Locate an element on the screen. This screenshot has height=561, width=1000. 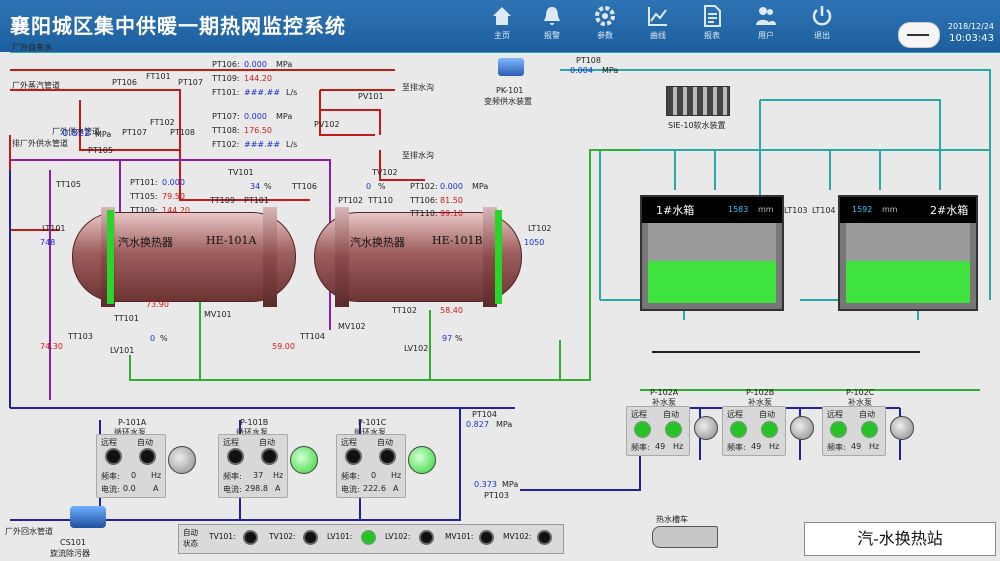
pk101-tag: PK-101 is located at coordinates (510, 90).